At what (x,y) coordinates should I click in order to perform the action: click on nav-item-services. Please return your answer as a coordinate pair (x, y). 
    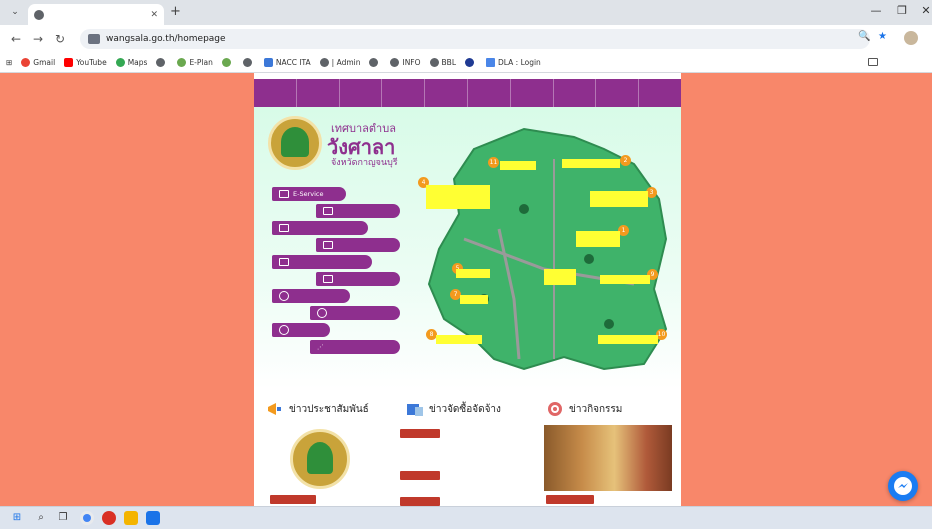
    Looking at the image, I should click on (446, 93).